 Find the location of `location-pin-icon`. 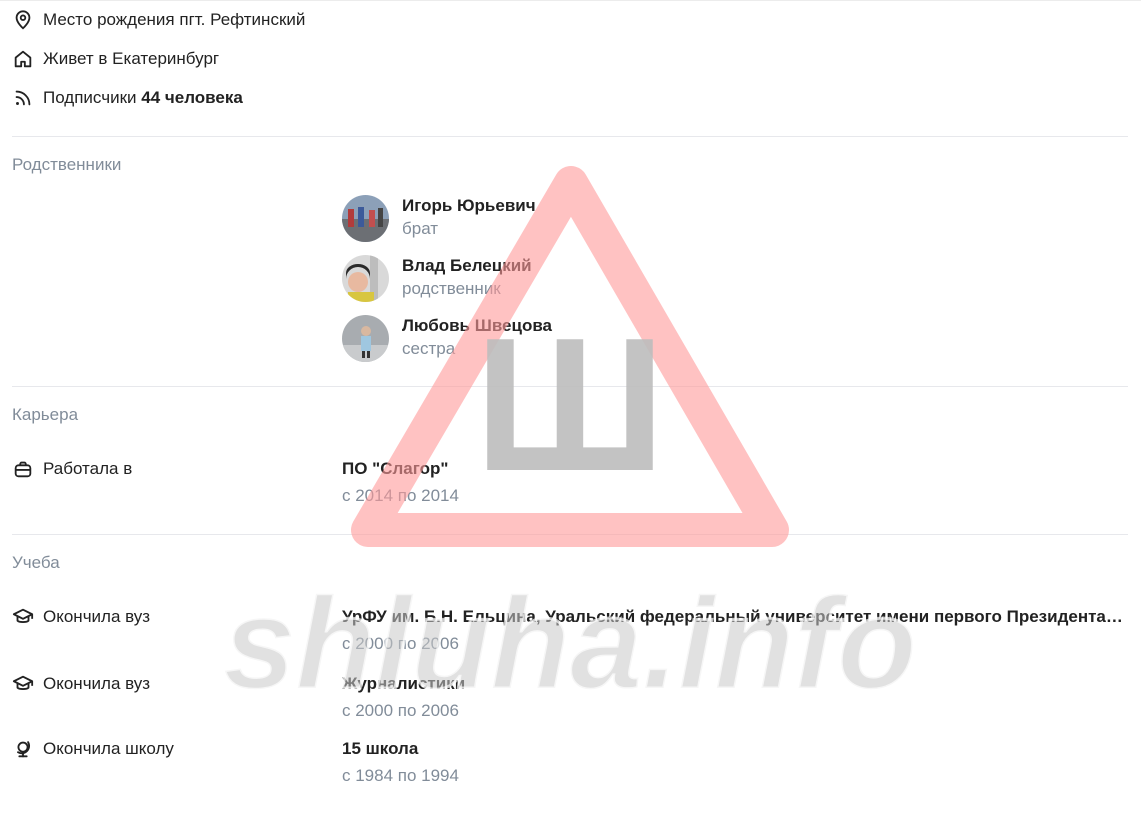

location-pin-icon is located at coordinates (23, 20).